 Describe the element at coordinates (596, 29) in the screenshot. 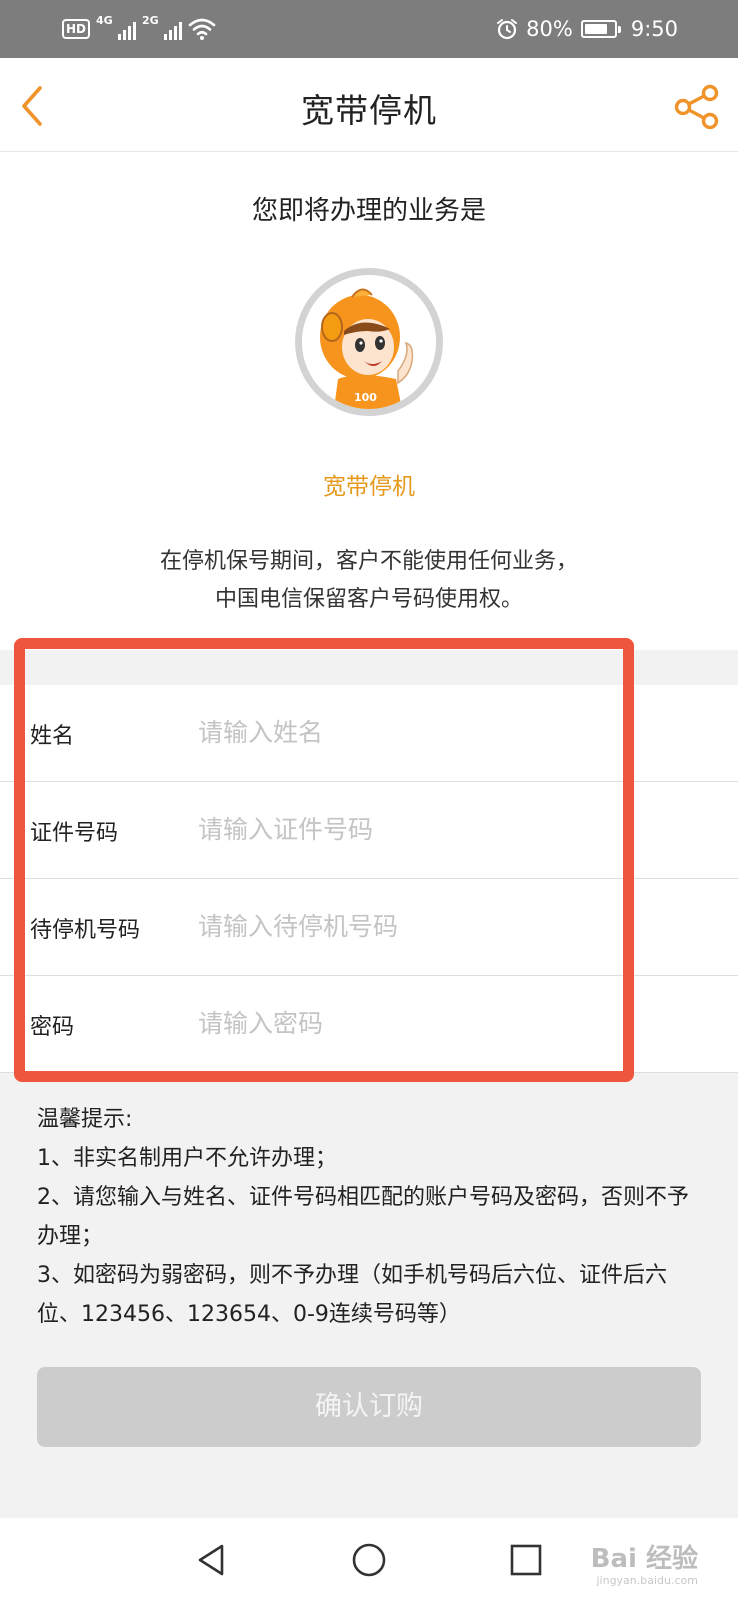

I see `battery-fill` at that location.